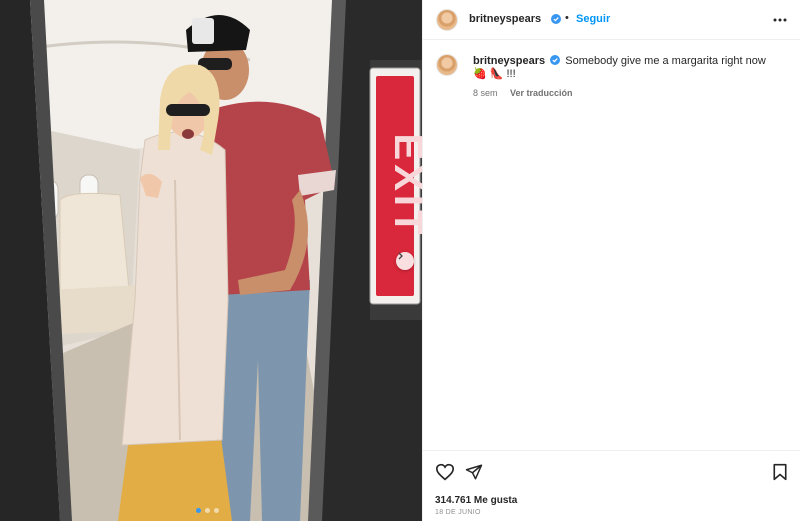 The width and height of the screenshot is (800, 521). I want to click on post-actions-bar: 314.761 Me gusta 18 DE JUNIO, so click(611, 485).